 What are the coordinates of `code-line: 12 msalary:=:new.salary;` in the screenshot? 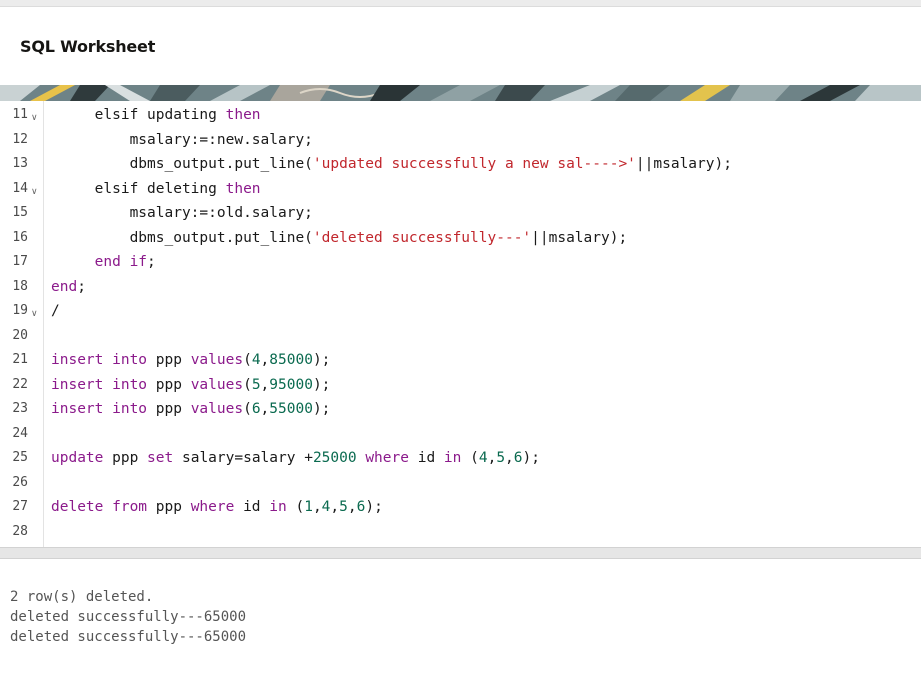 It's located at (460, 140).